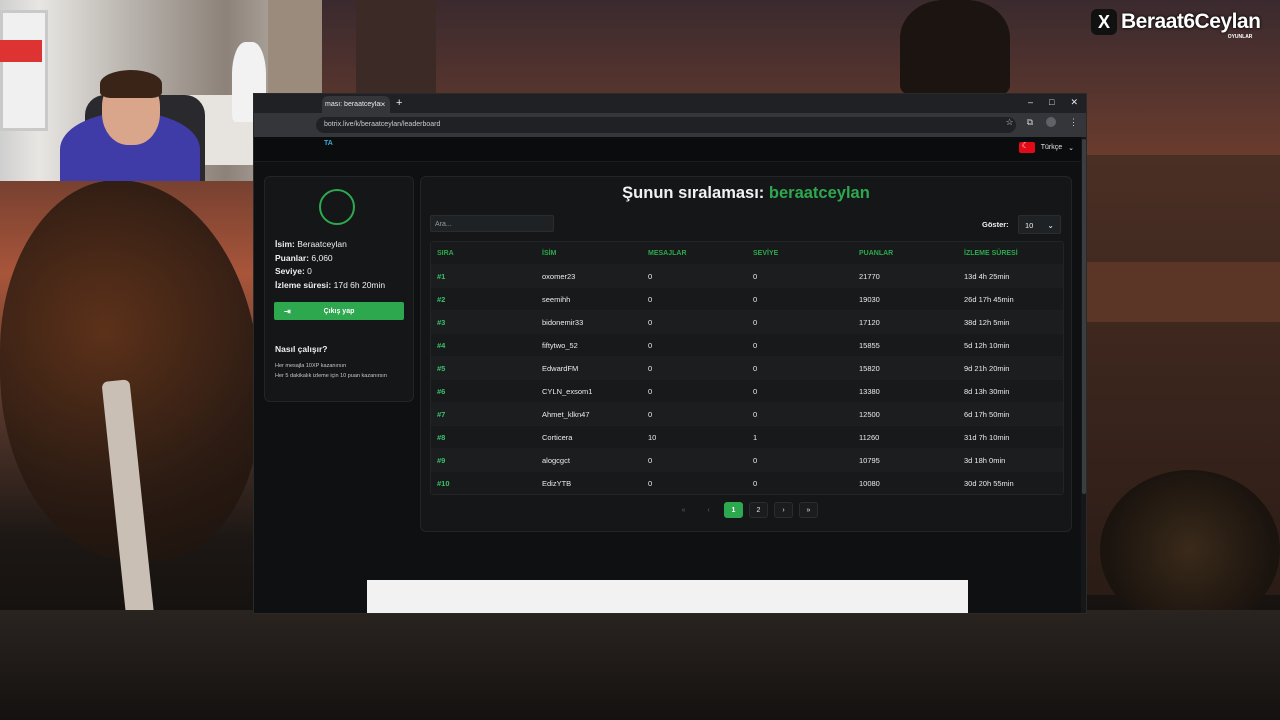 This screenshot has width=1280, height=720. What do you see at coordinates (987, 414) in the screenshot?
I see `watch-time-cell: 6d 17h 50min` at bounding box center [987, 414].